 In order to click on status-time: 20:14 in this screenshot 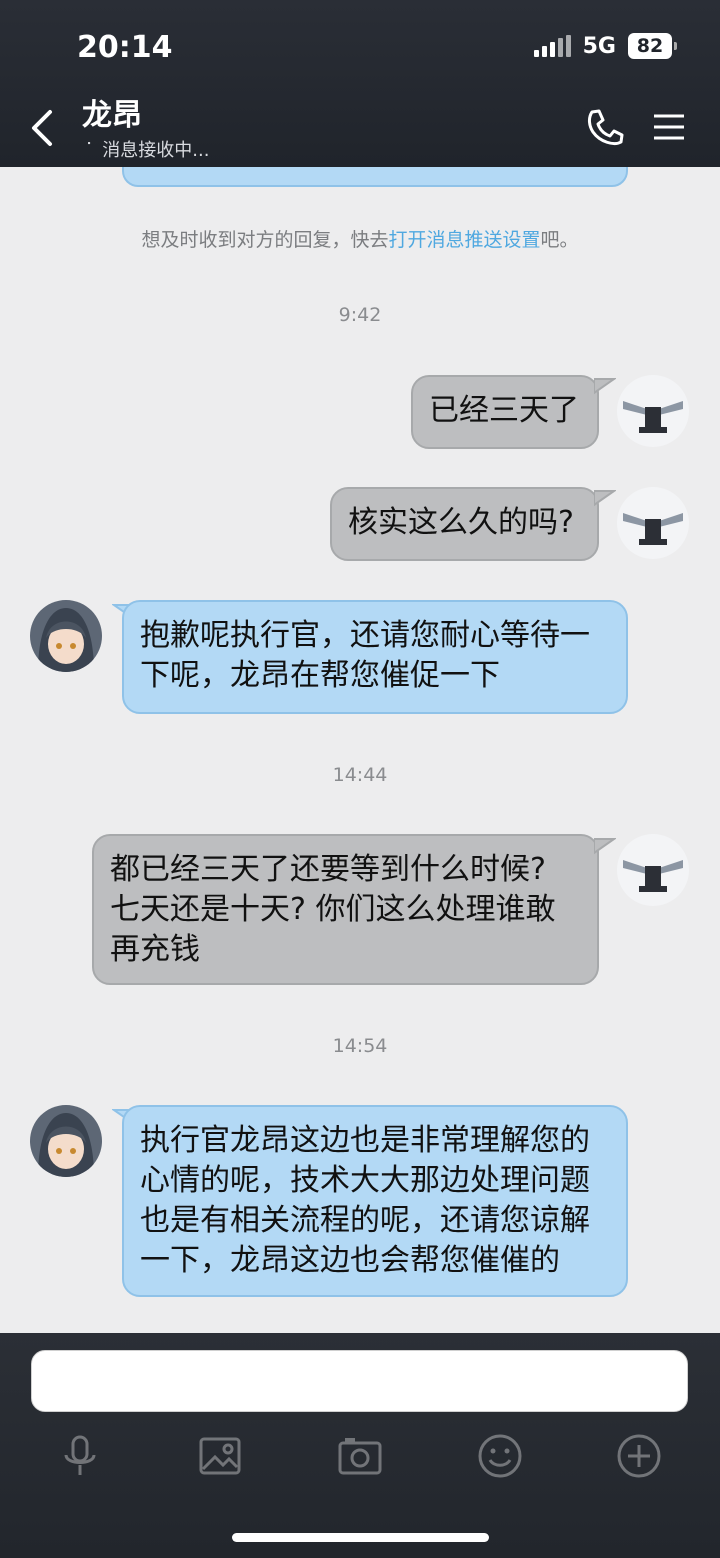, I will do `click(125, 47)`.